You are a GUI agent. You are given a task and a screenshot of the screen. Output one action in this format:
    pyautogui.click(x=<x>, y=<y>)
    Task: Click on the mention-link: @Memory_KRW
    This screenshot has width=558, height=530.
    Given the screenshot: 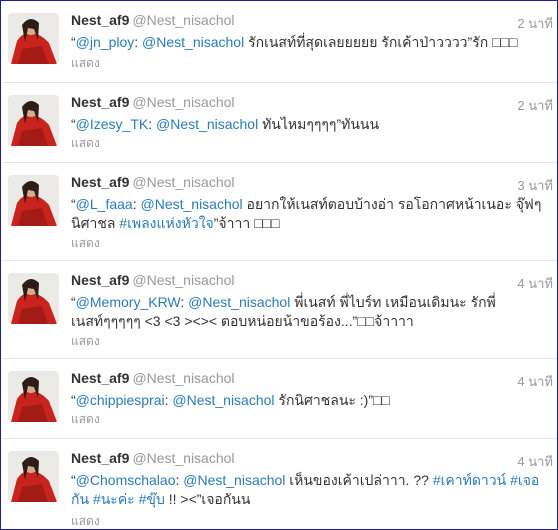 What is the action you would take?
    pyautogui.click(x=128, y=302)
    